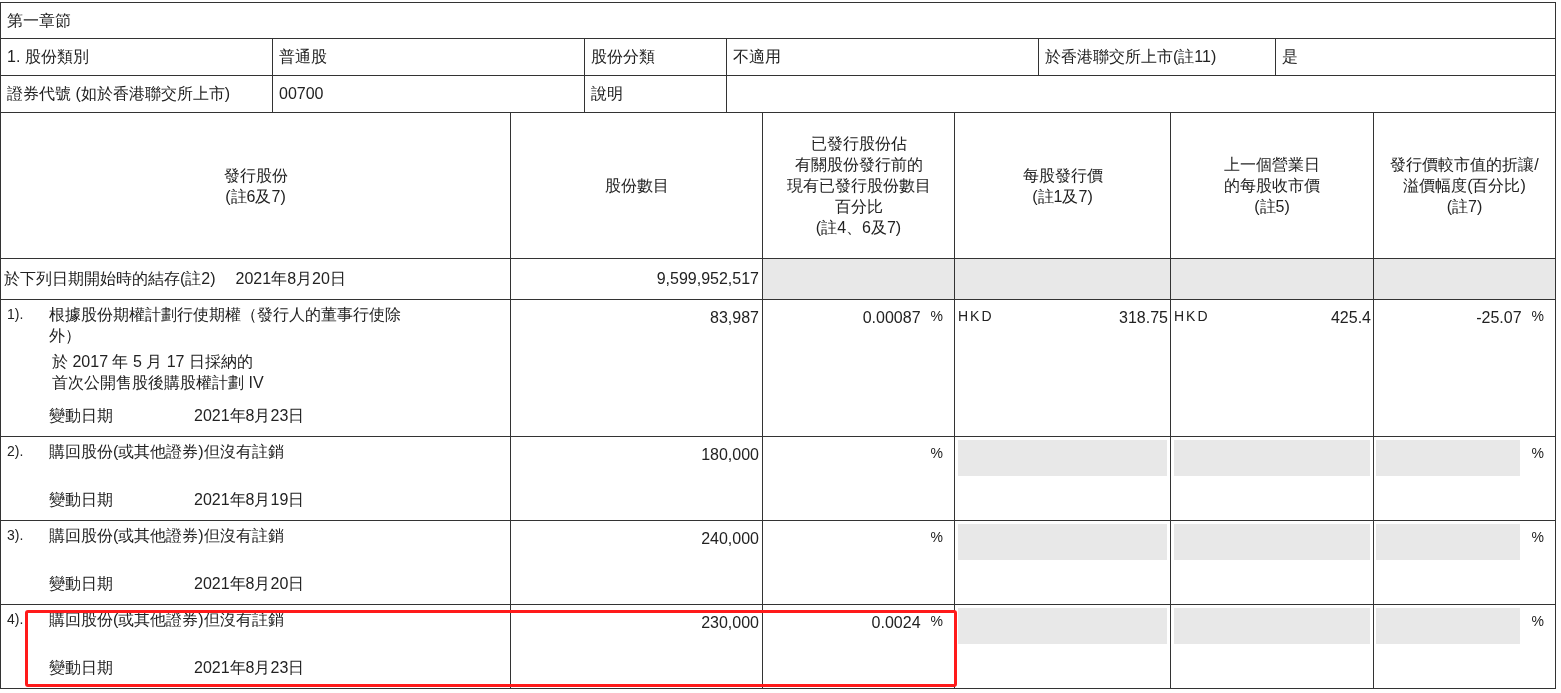  I want to click on discount-value: -25.07, so click(1499, 318).